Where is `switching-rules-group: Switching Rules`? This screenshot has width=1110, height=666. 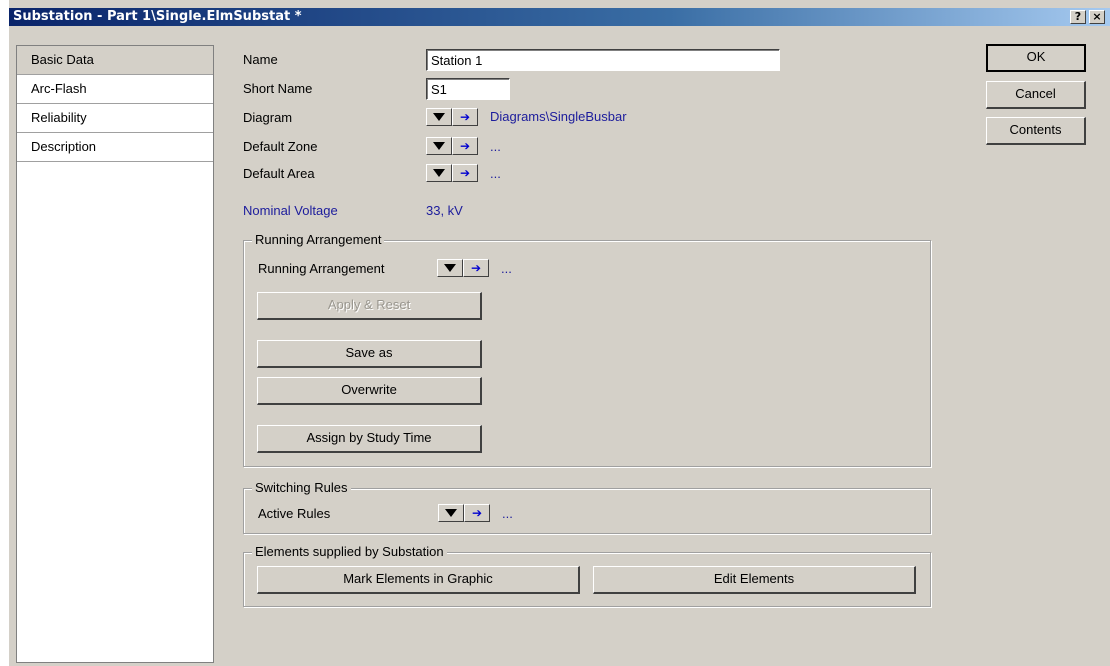
switching-rules-group: Switching Rules is located at coordinates (587, 507).